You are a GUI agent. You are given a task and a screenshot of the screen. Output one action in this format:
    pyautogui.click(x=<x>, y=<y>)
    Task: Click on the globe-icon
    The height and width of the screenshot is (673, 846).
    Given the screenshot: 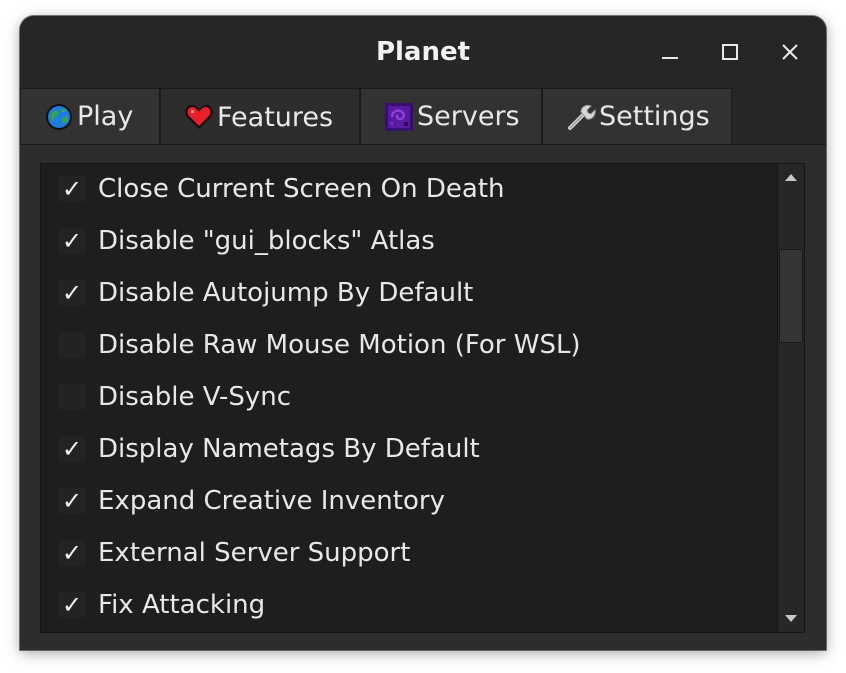 What is the action you would take?
    pyautogui.click(x=59, y=117)
    